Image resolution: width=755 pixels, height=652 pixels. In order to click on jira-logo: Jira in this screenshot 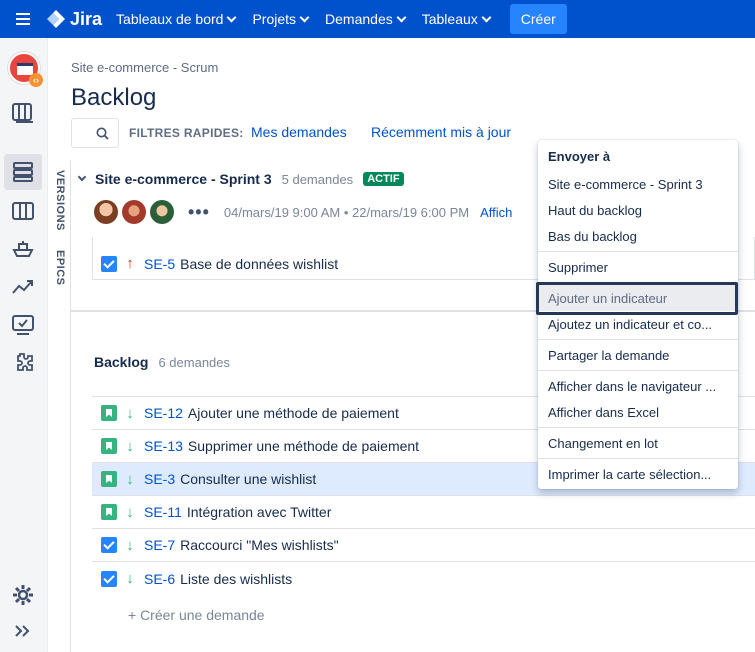, I will do `click(74, 19)`.